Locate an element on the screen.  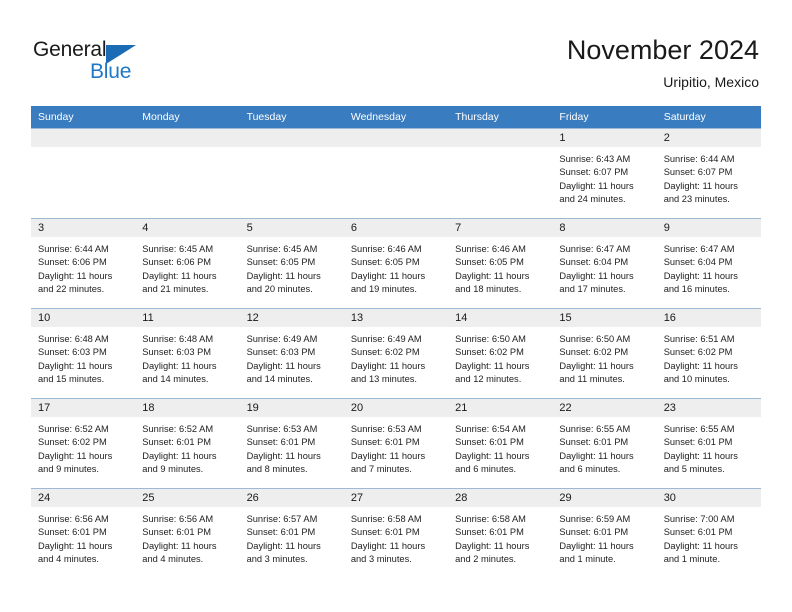
day-number: 20 is located at coordinates (396, 408).